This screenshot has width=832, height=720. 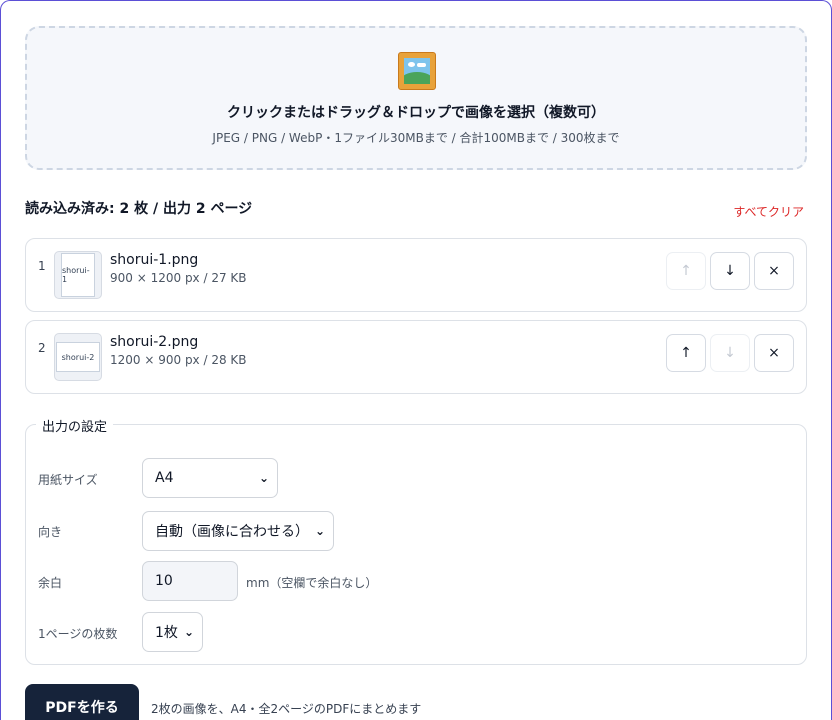 I want to click on per-page-value: 1枚, so click(x=166, y=633).